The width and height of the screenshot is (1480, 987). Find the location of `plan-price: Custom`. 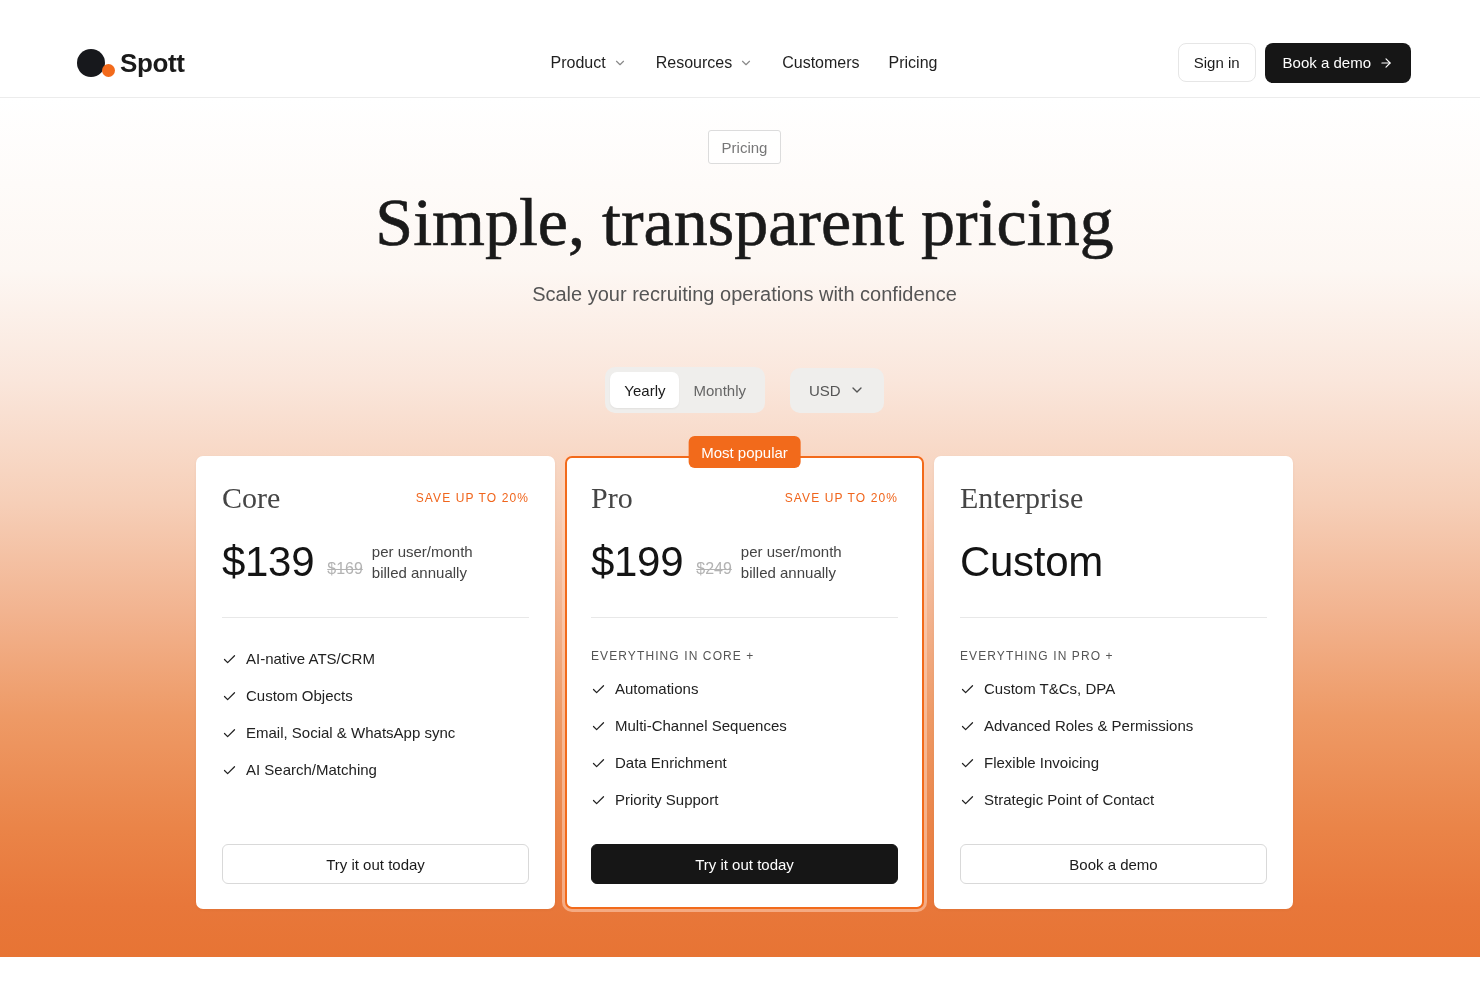

plan-price: Custom is located at coordinates (1031, 562).